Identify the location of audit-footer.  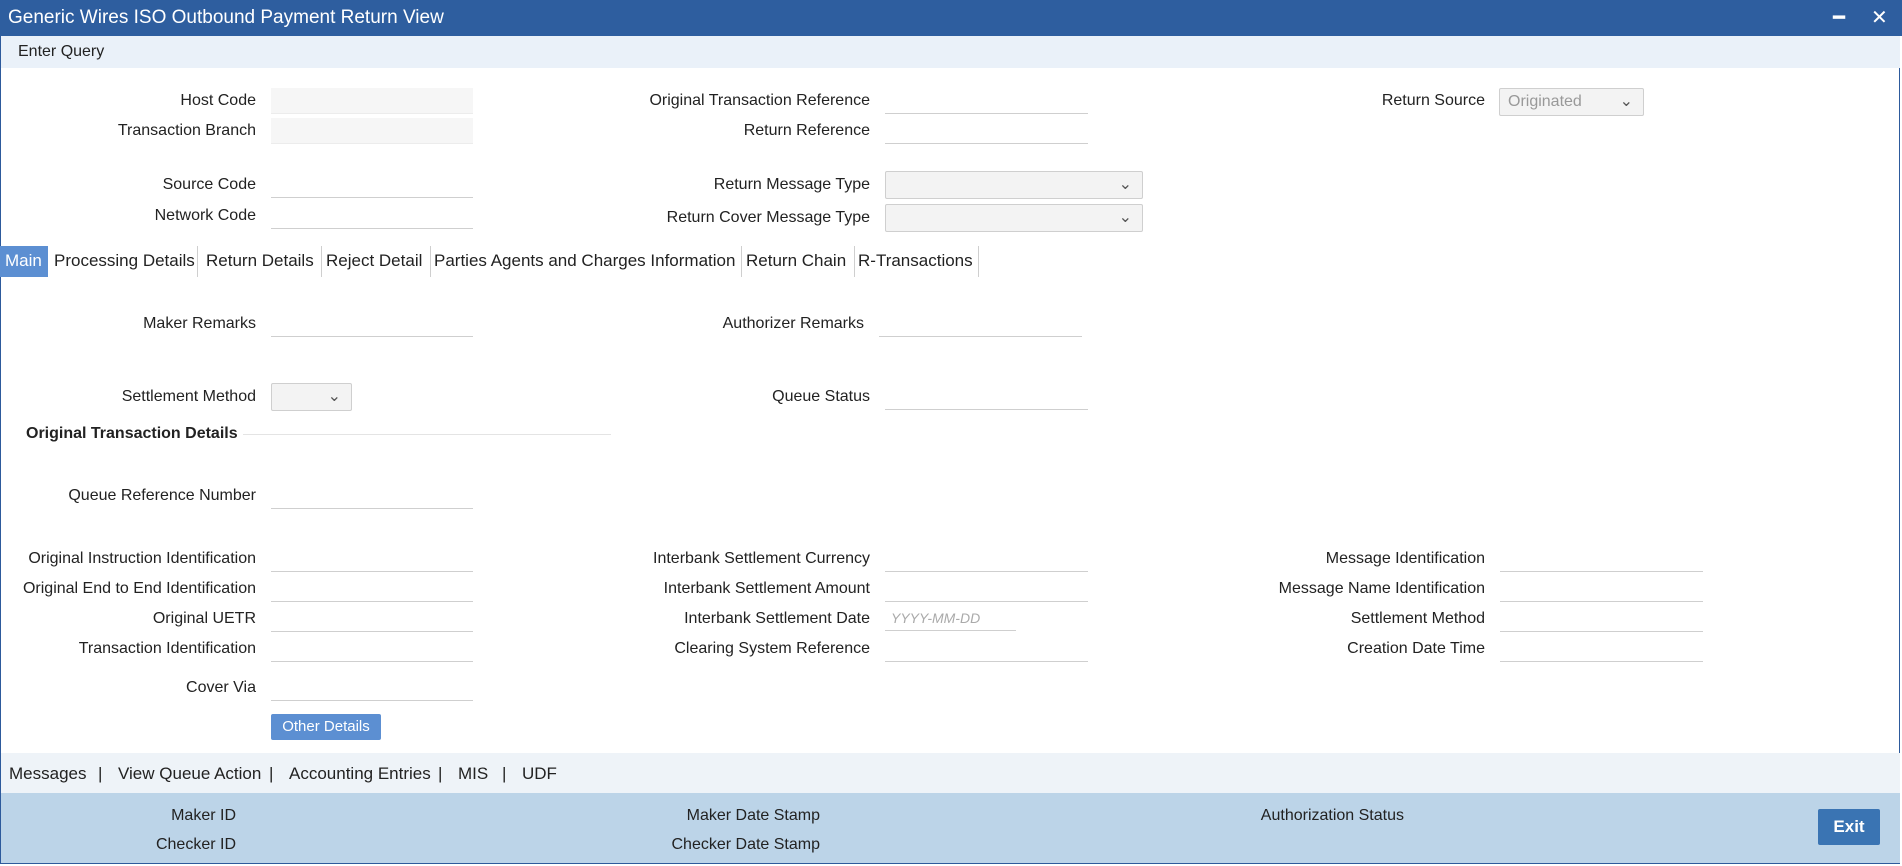
(950, 828).